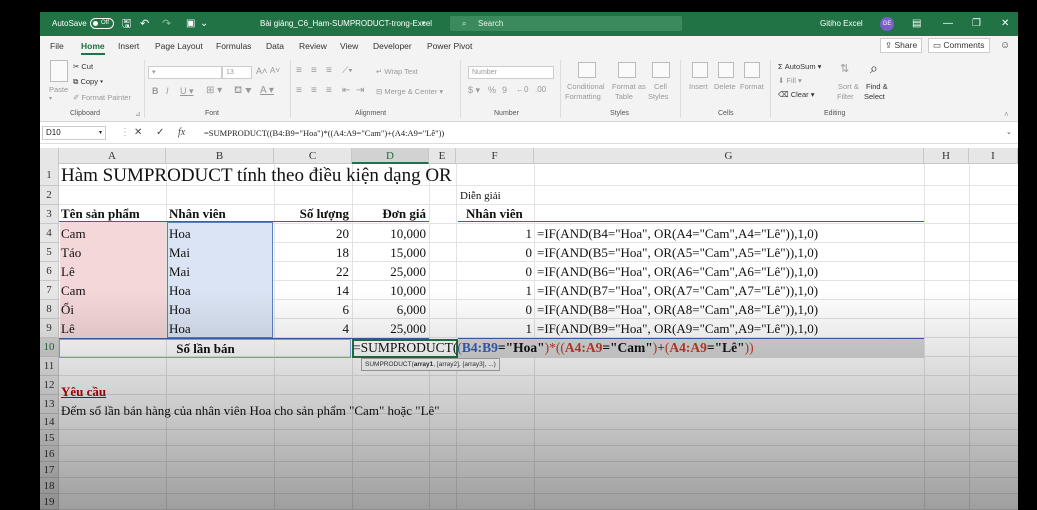  I want to click on total-label: Số lần bán, so click(205, 349).